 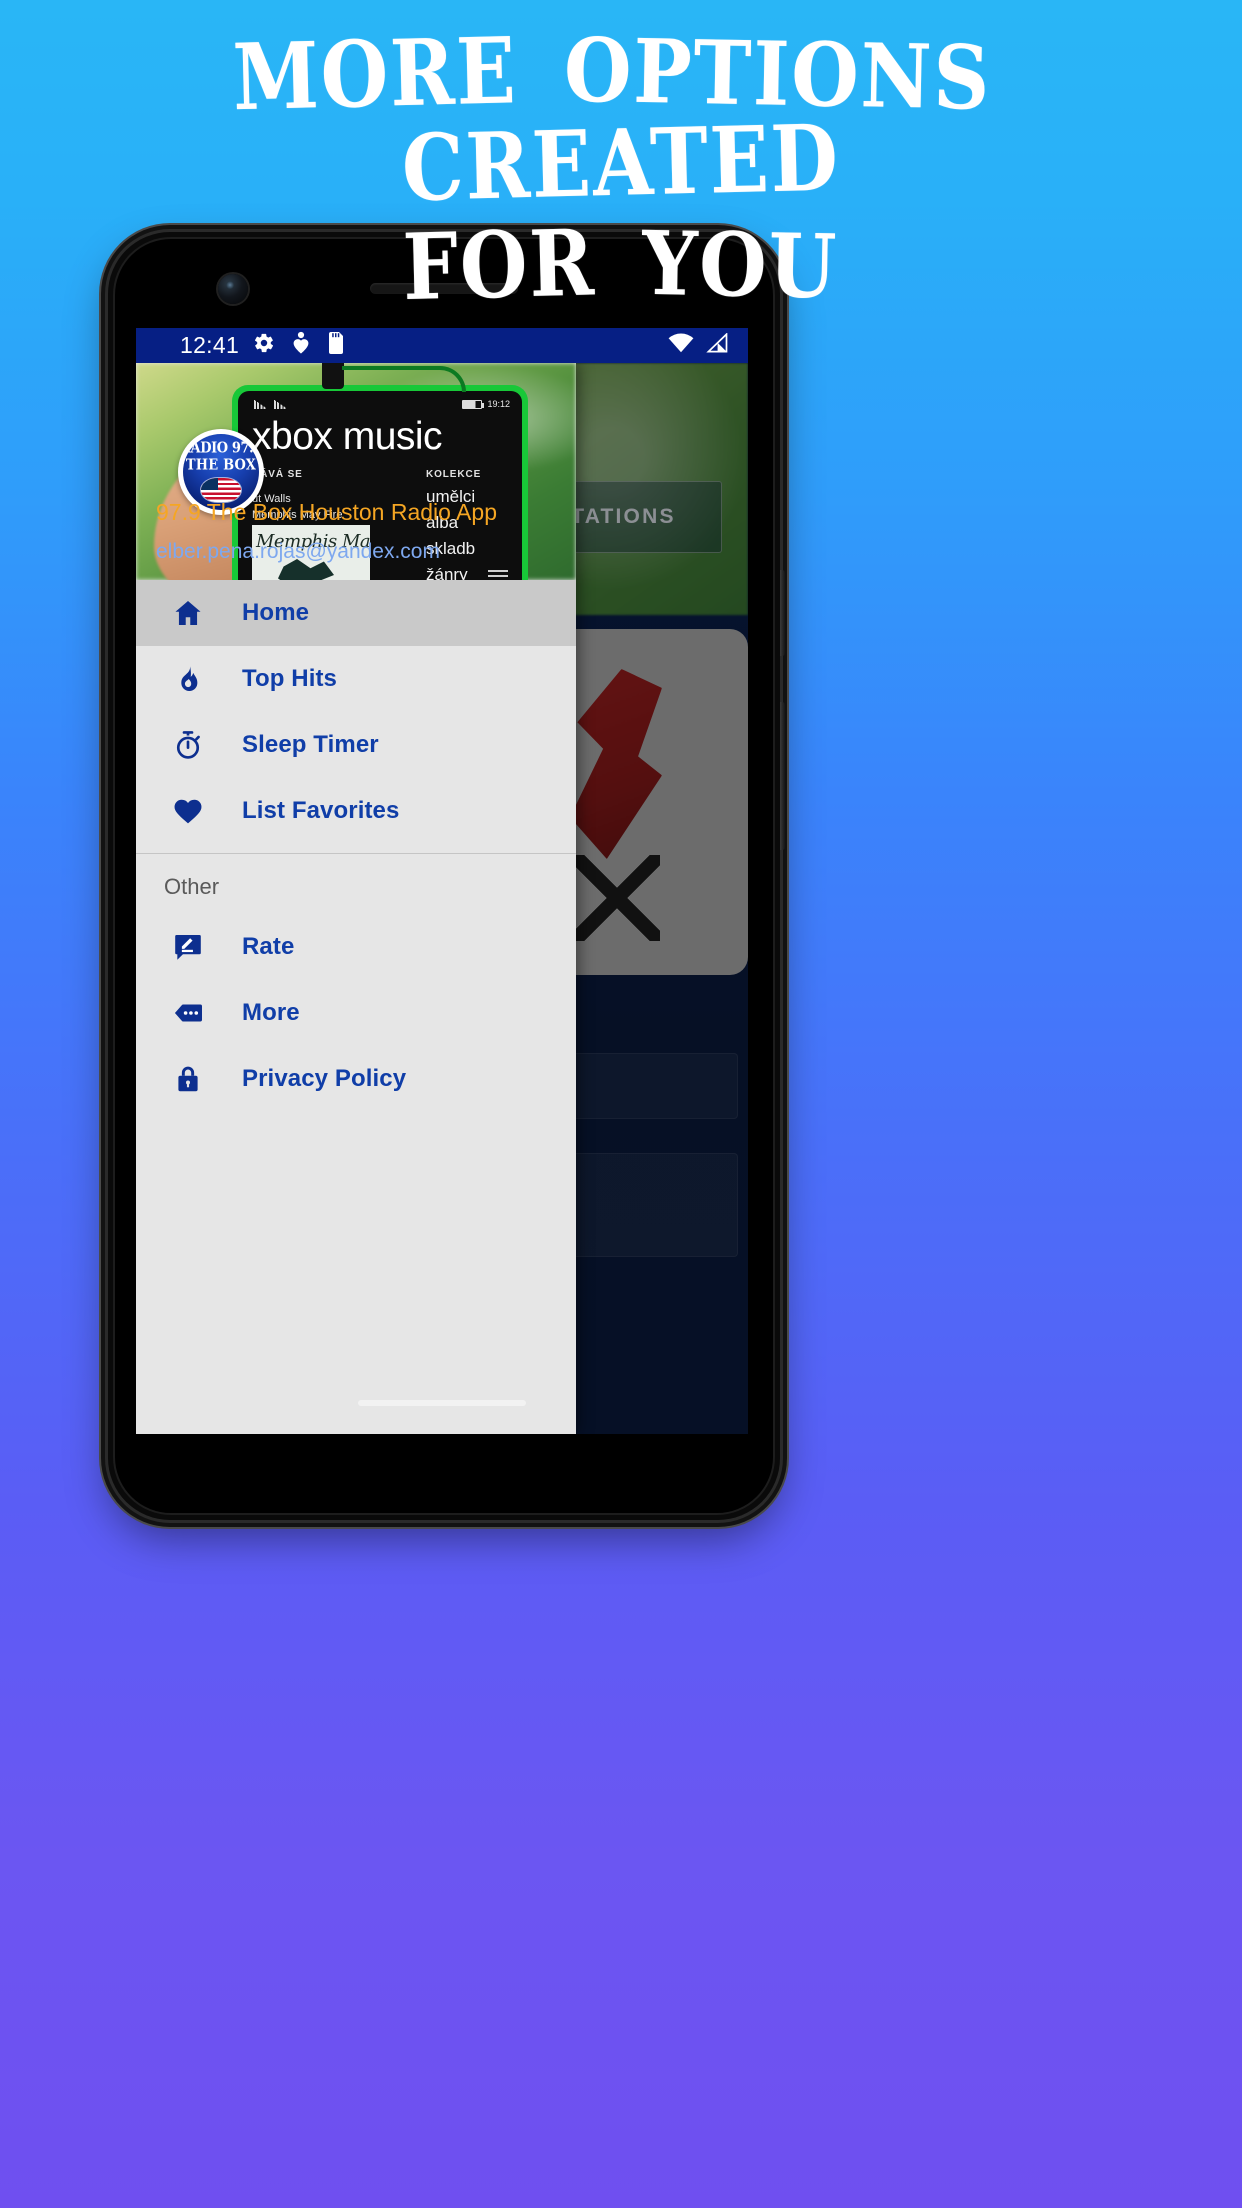 I want to click on sidebar-item-sleep-timer: Sleep Timer, so click(x=356, y=745).